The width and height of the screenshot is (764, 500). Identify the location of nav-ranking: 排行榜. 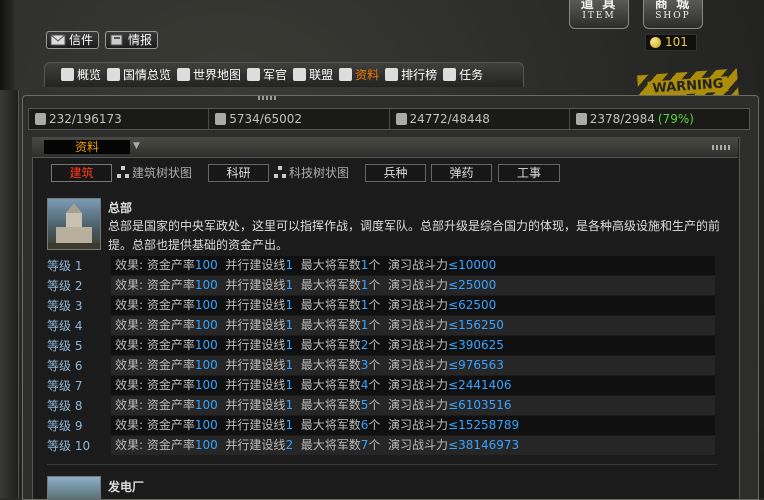
(411, 74).